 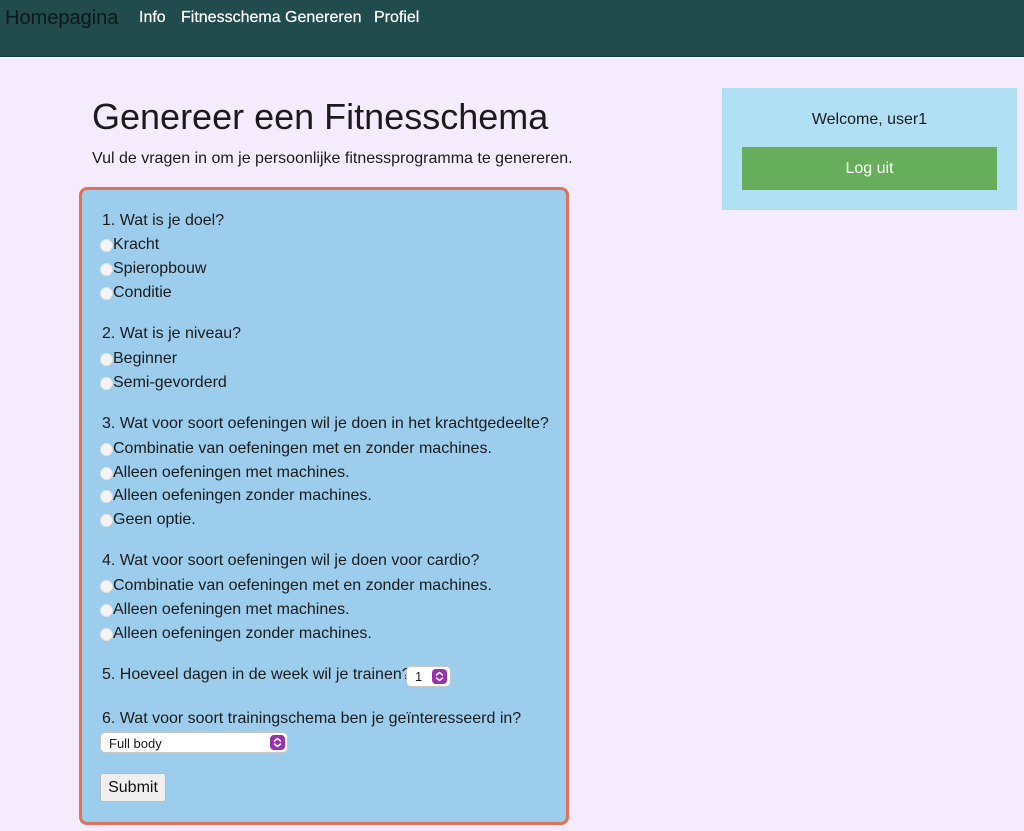 I want to click on option-label: Semi-gevorderd, so click(x=170, y=382).